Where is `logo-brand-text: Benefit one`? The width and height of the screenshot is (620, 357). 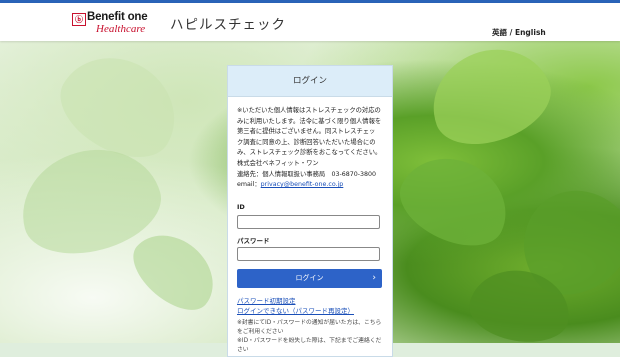 logo-brand-text: Benefit one is located at coordinates (117, 17).